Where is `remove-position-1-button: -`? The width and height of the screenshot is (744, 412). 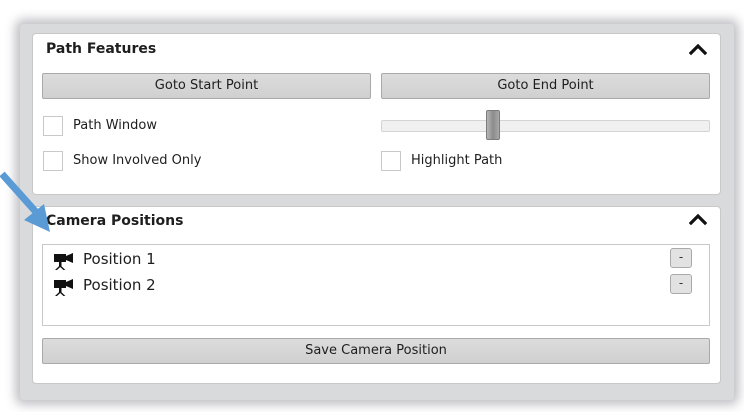
remove-position-1-button: - is located at coordinates (681, 258).